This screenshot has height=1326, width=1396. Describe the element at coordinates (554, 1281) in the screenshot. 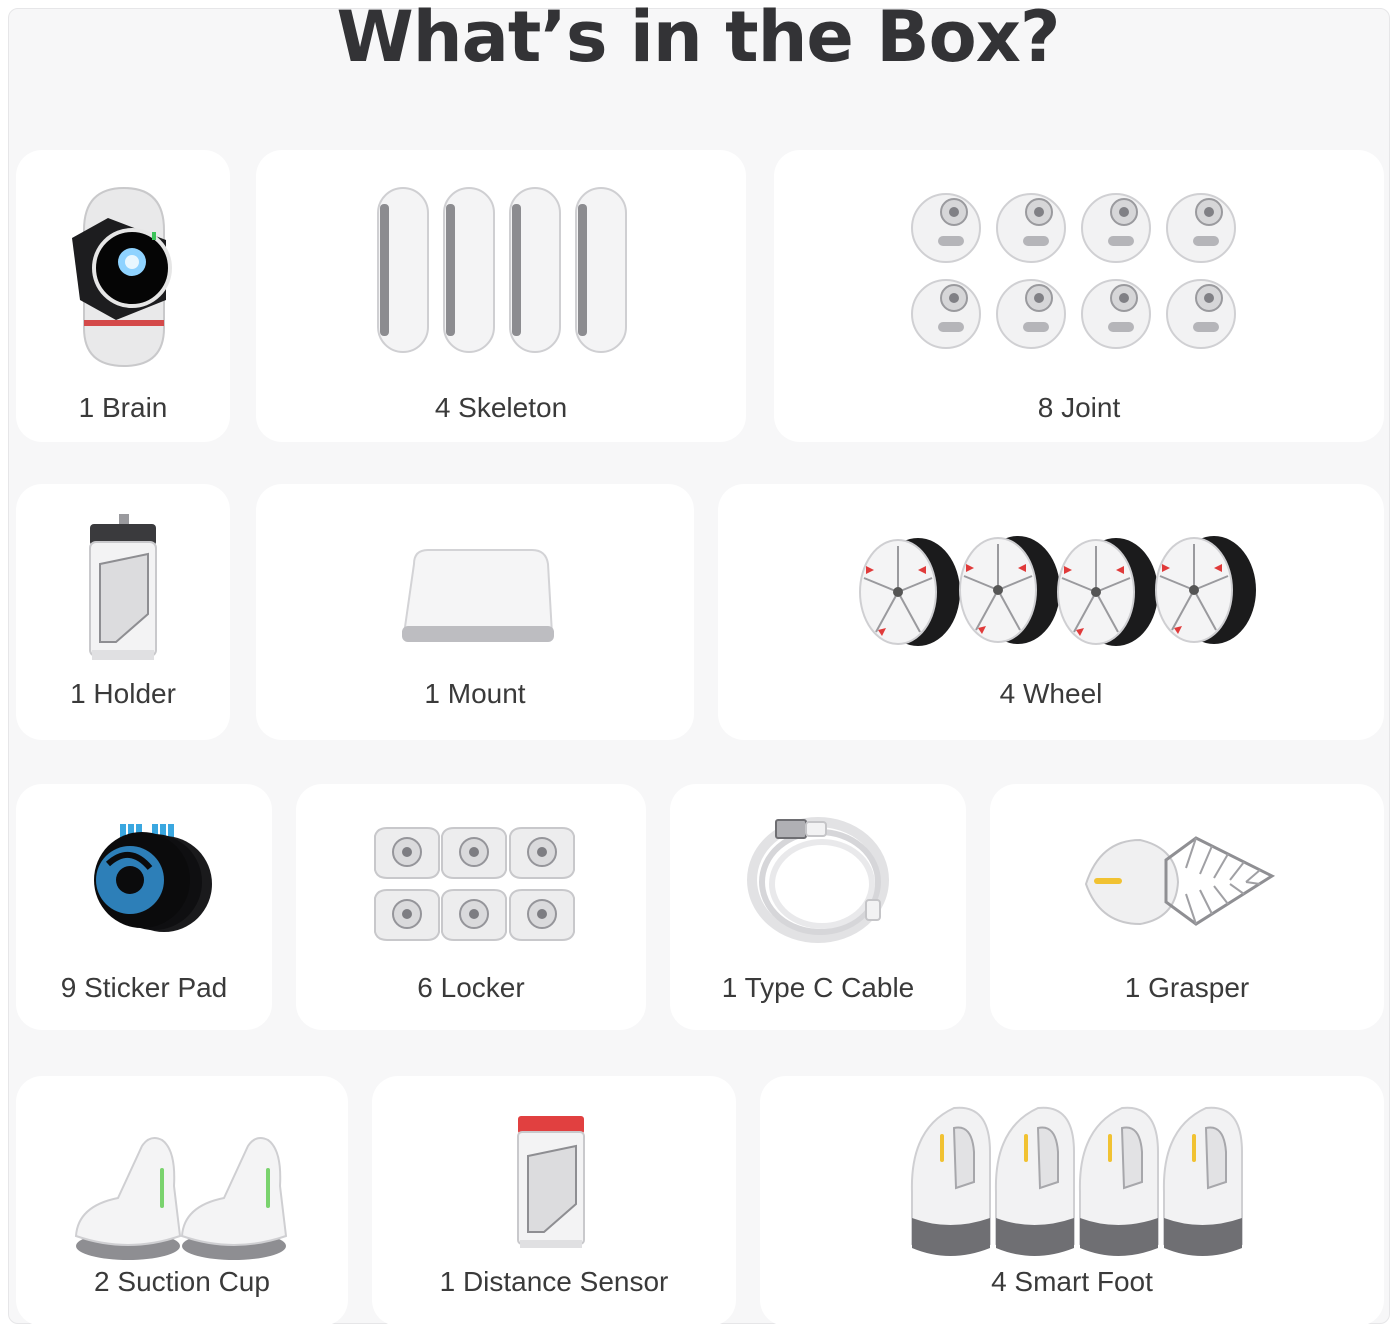

I see `item-label: 1 Distance Sensor` at that location.